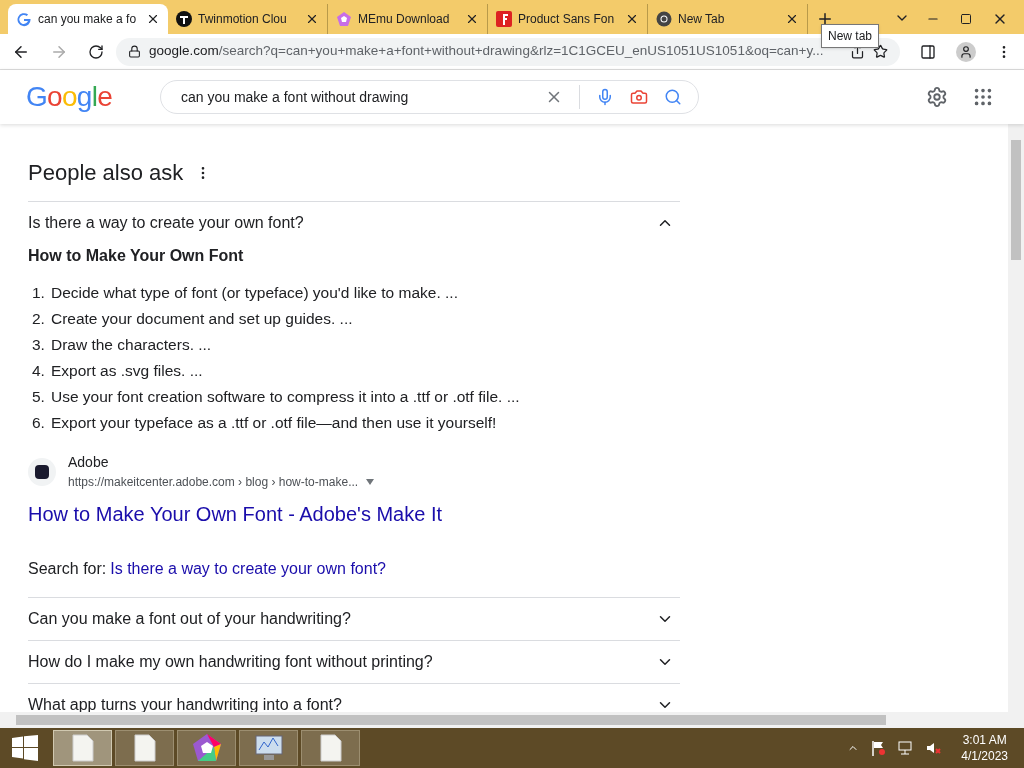  What do you see at coordinates (38, 371) in the screenshot?
I see `step-number: 4.` at bounding box center [38, 371].